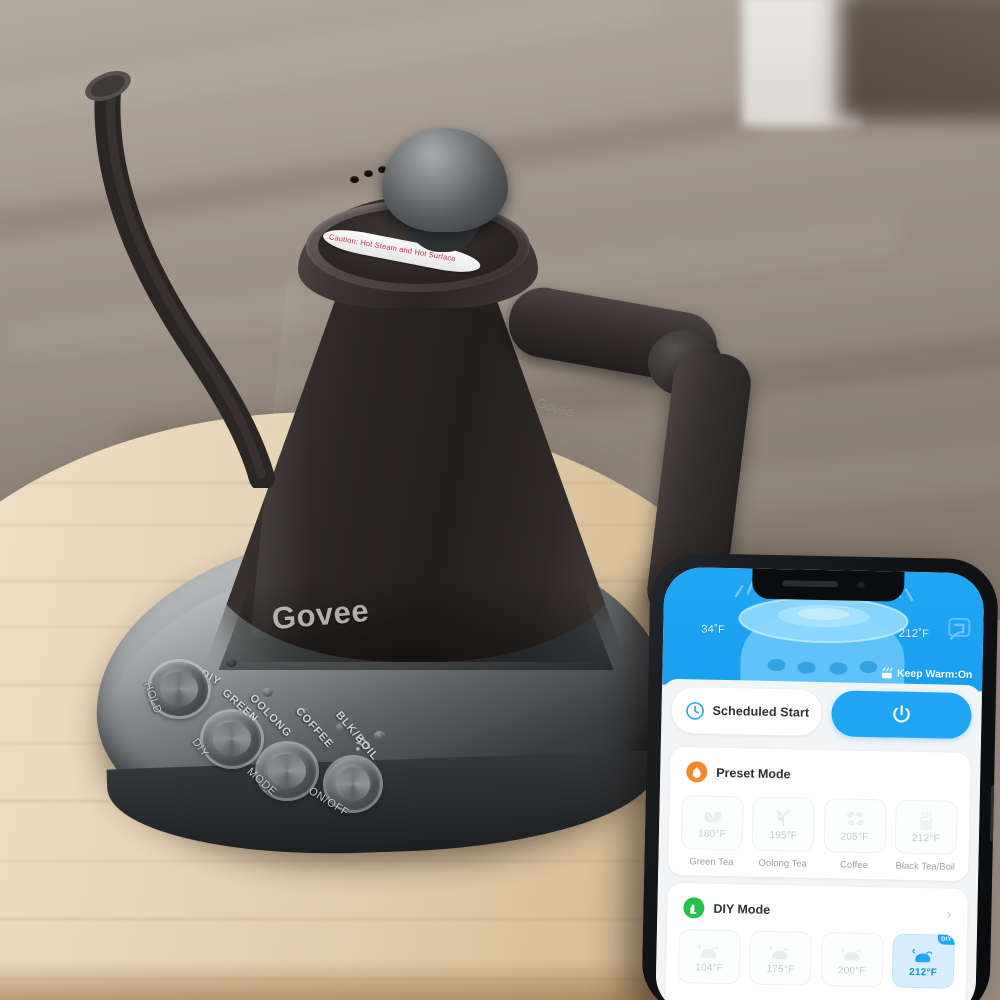 This screenshot has height=1000, width=1000. I want to click on gooseneck-spout, so click(180, 279).